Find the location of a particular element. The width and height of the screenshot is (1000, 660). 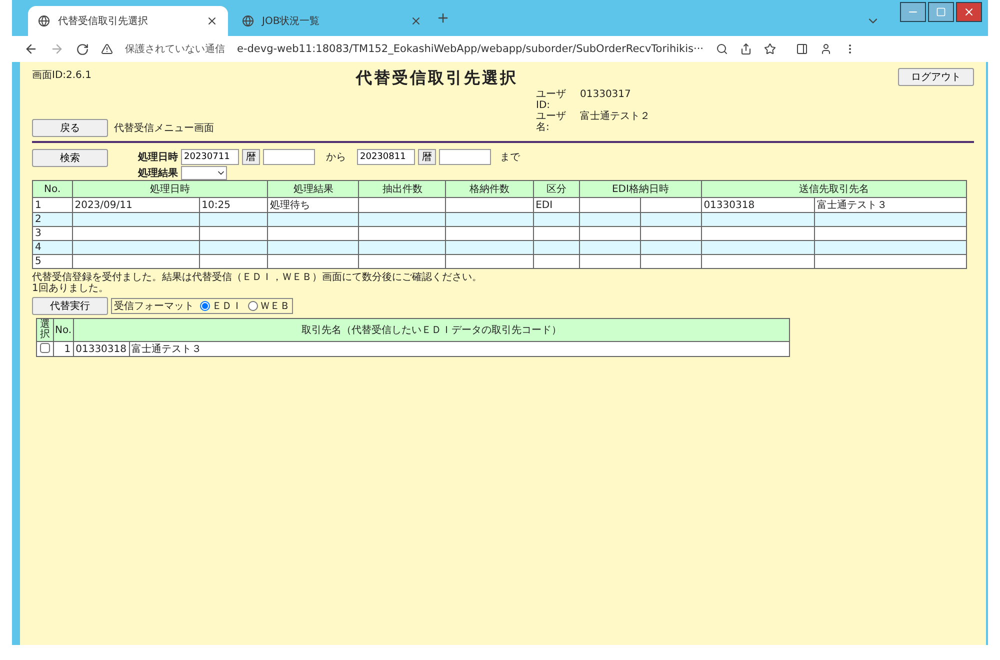

status-message: 代替受信登録を受付ました。結果は代替受信（ＥＤＩ，ＷＥＢ）画面にて数分後にご確認ください。 is located at coordinates (257, 277).